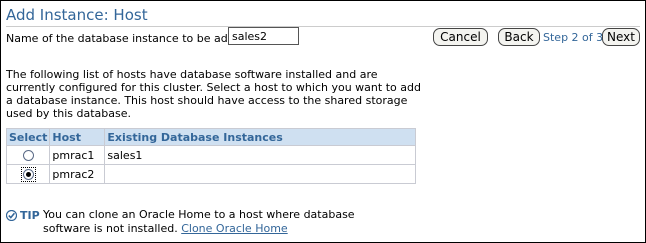 The width and height of the screenshot is (646, 243). What do you see at coordinates (30, 215) in the screenshot?
I see `tip-label: TIP` at bounding box center [30, 215].